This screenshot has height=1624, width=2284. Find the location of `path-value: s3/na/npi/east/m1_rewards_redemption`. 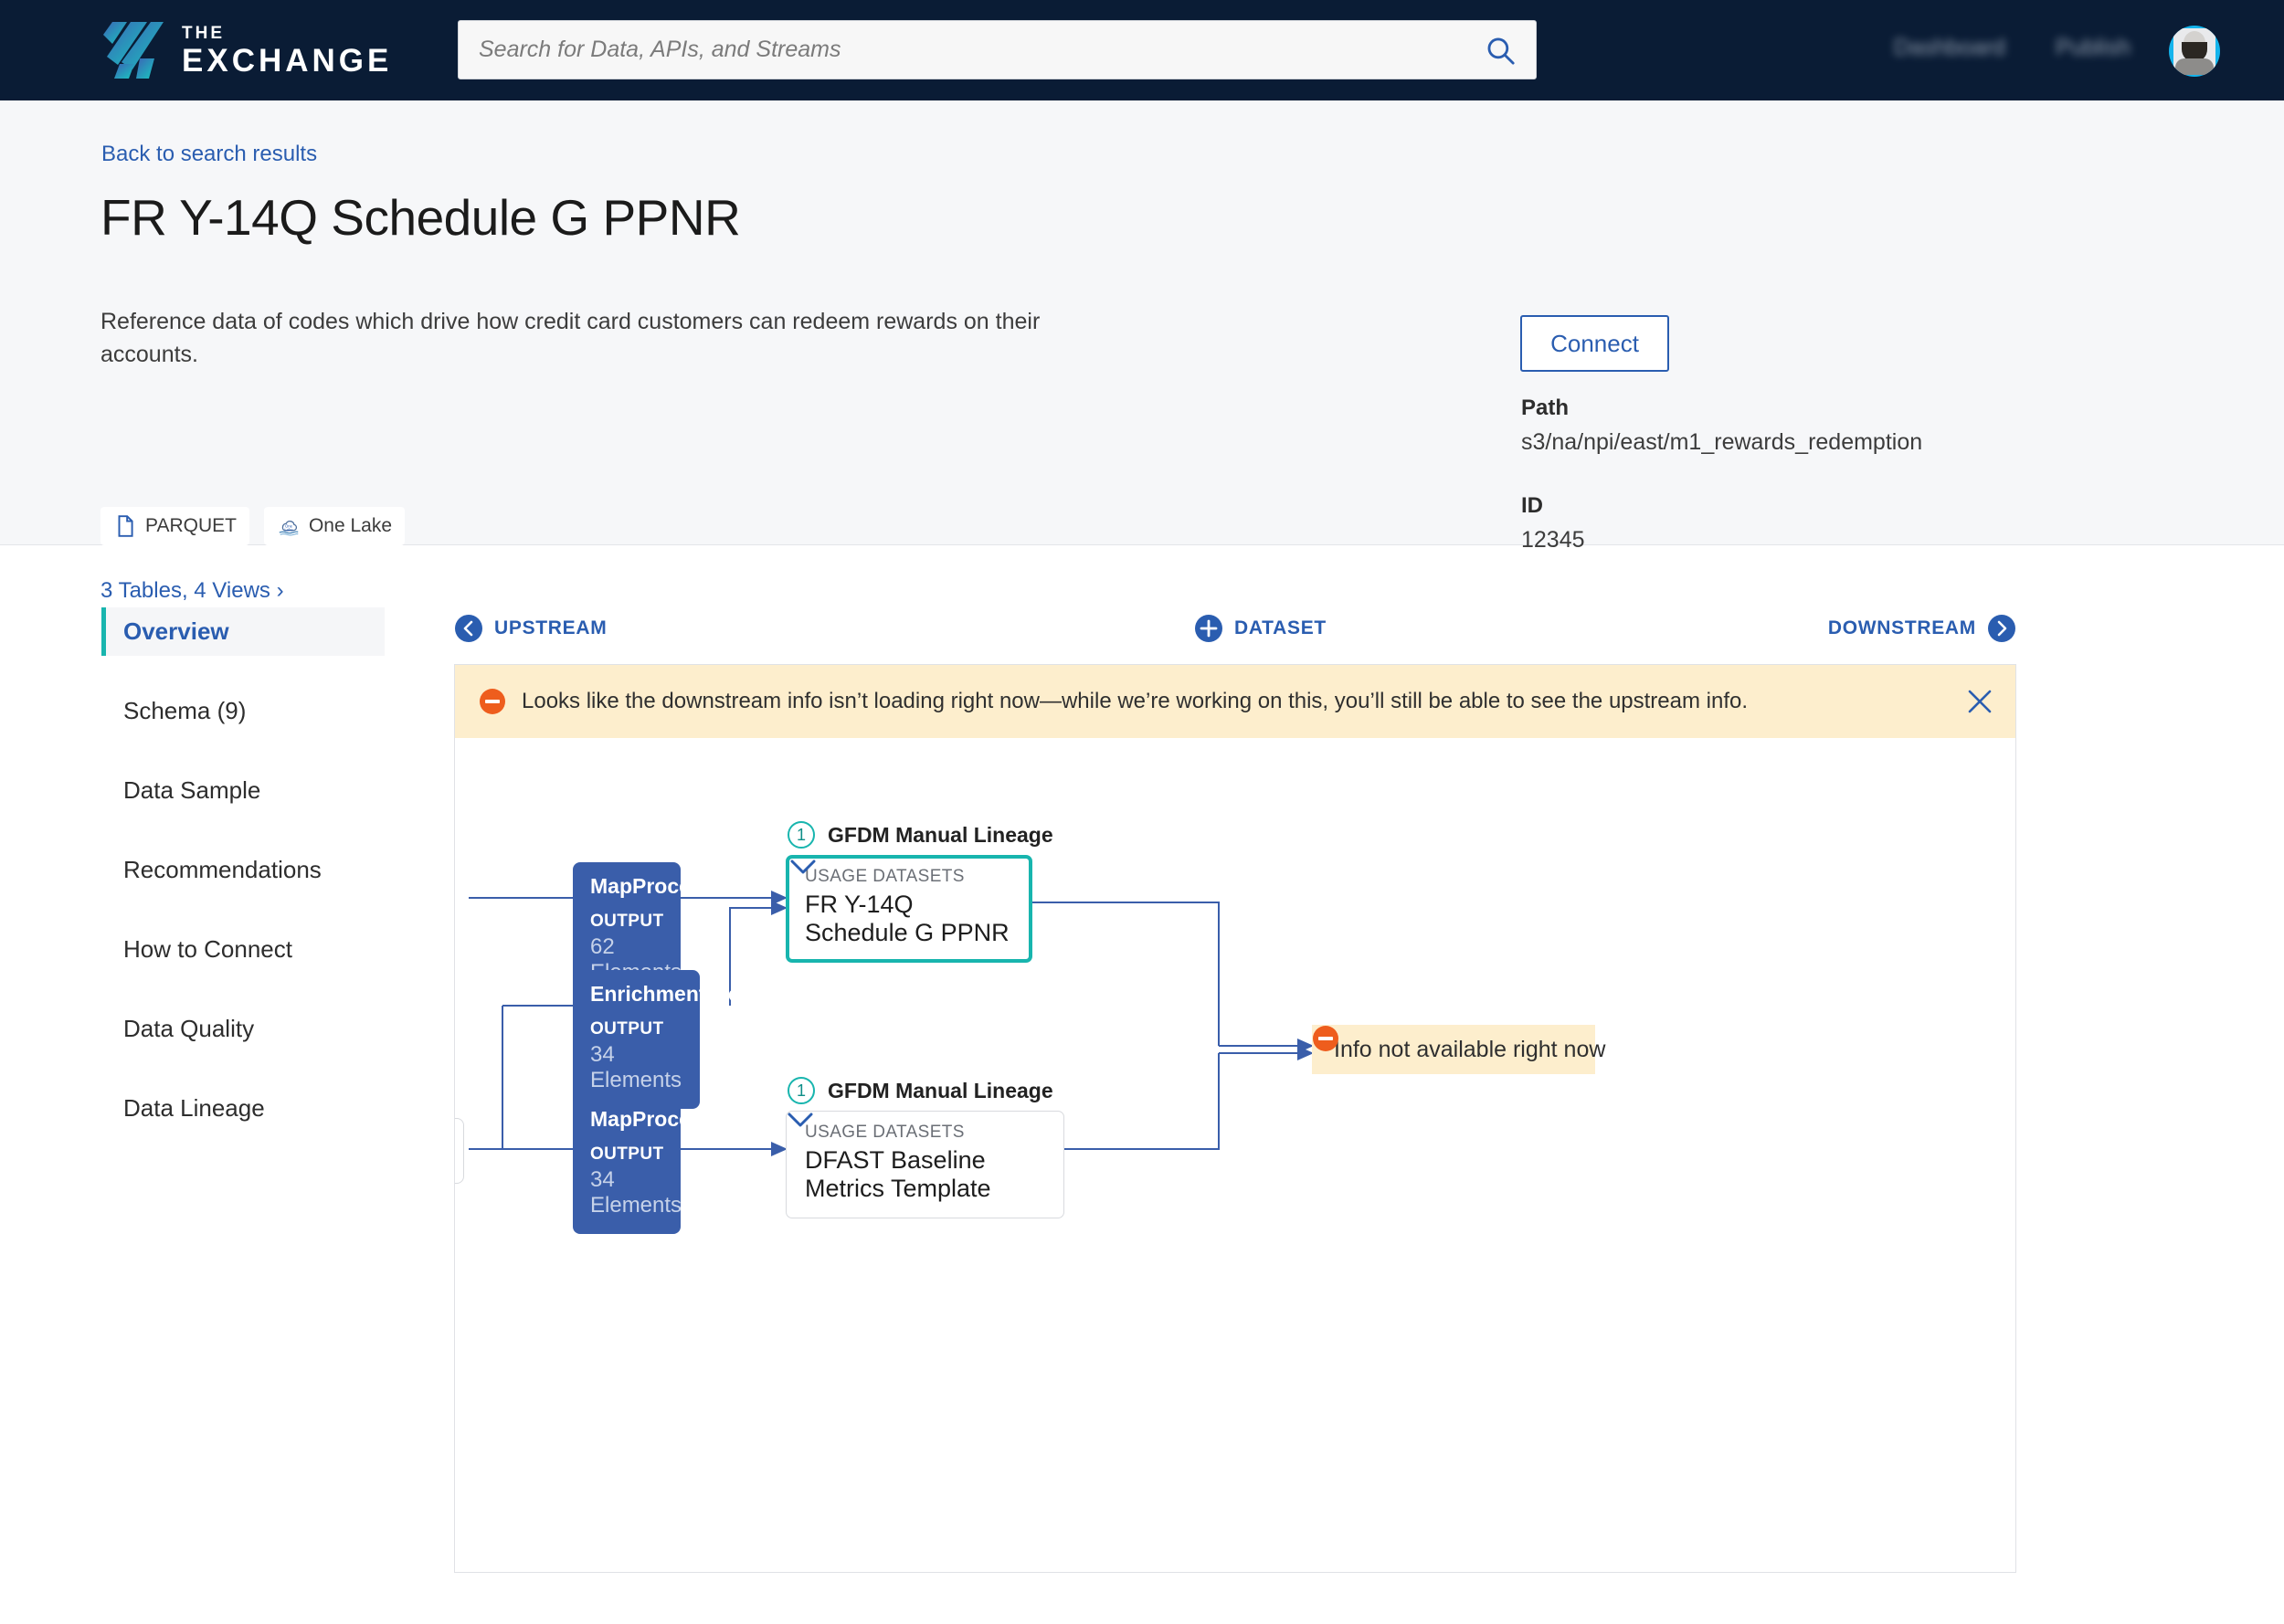

path-value: s3/na/npi/east/m1_rewards_redemption is located at coordinates (1722, 442).